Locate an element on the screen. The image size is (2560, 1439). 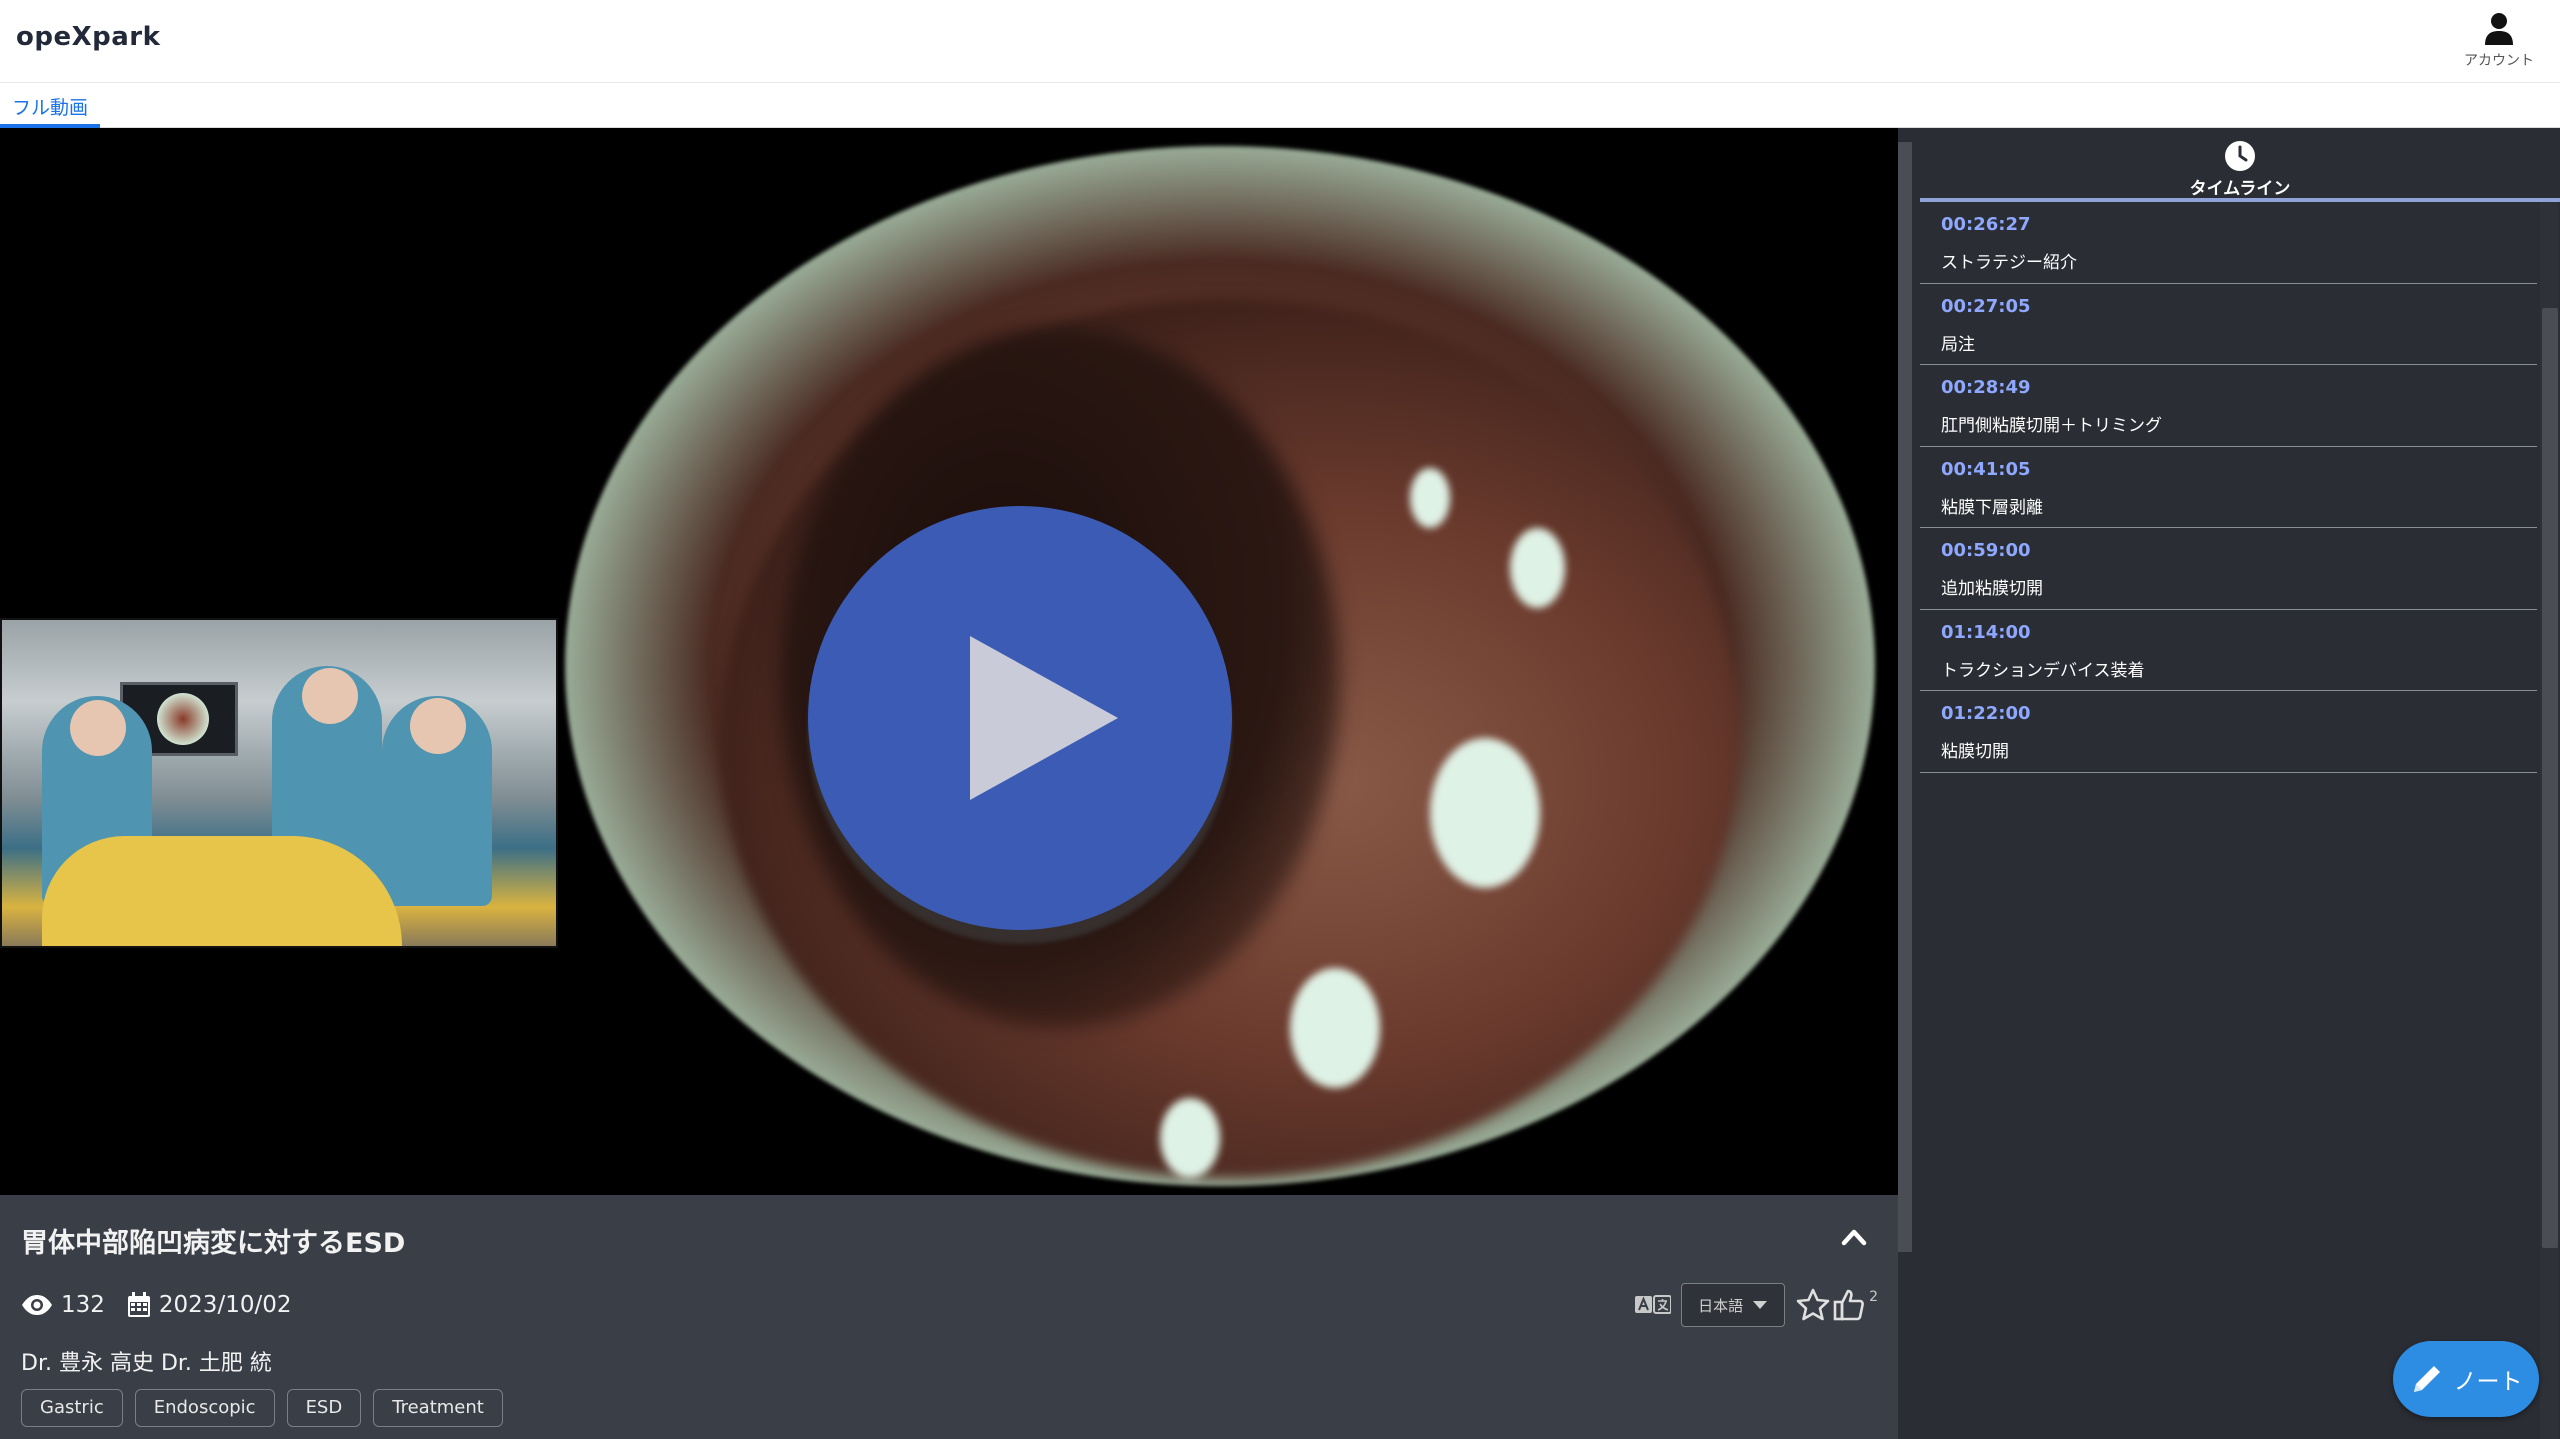
timeline-label: 肛門側粘膜切開＋トリミング is located at coordinates (2051, 426).